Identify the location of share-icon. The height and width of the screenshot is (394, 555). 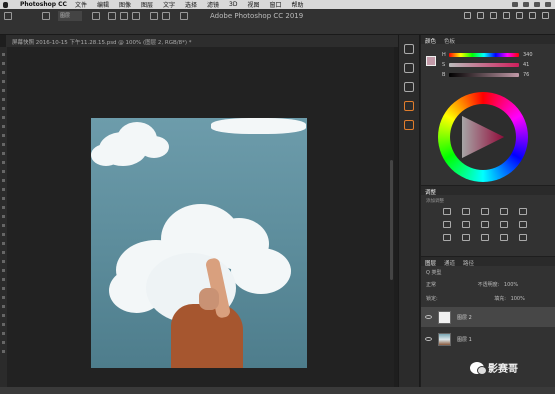
(545, 15).